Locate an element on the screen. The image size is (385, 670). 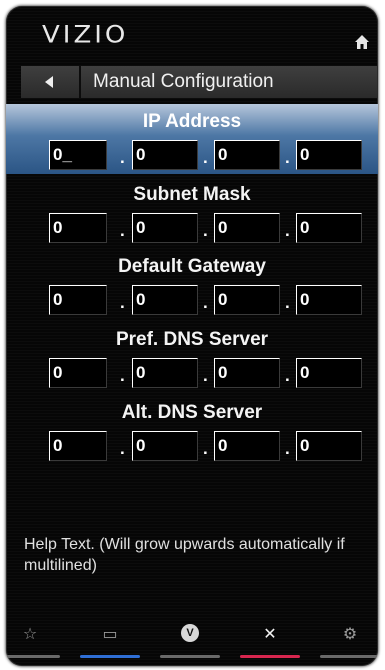
close-button: ✕ is located at coordinates (270, 642).